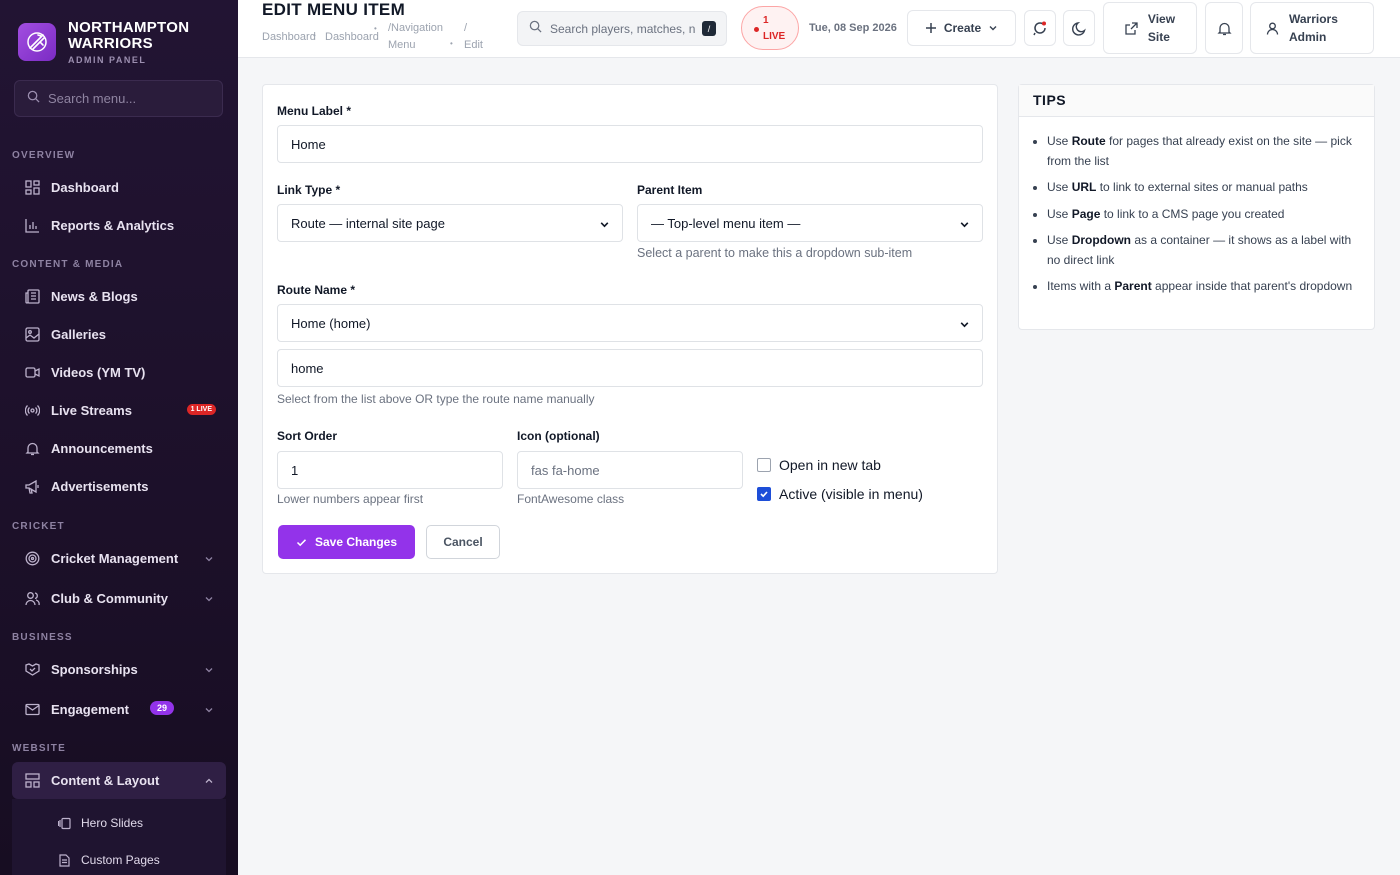 Image resolution: width=1400 pixels, height=875 pixels. What do you see at coordinates (289, 37) in the screenshot?
I see `breadcrumb-dashboard-1: Dashboard` at bounding box center [289, 37].